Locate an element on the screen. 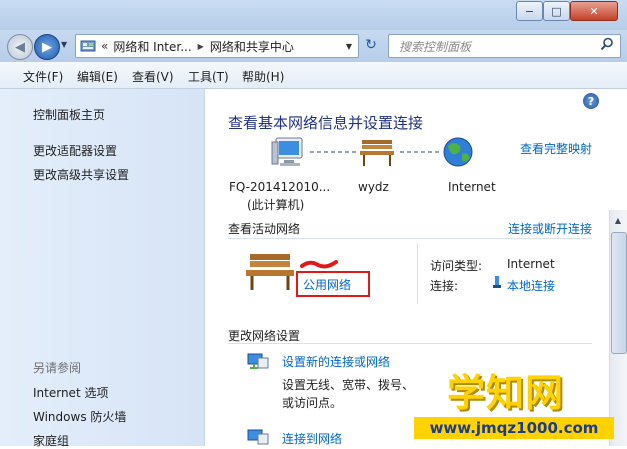  setup-new-connection-description: 设置无线、宽带、拨号、 或访问点。 is located at coordinates (348, 394).